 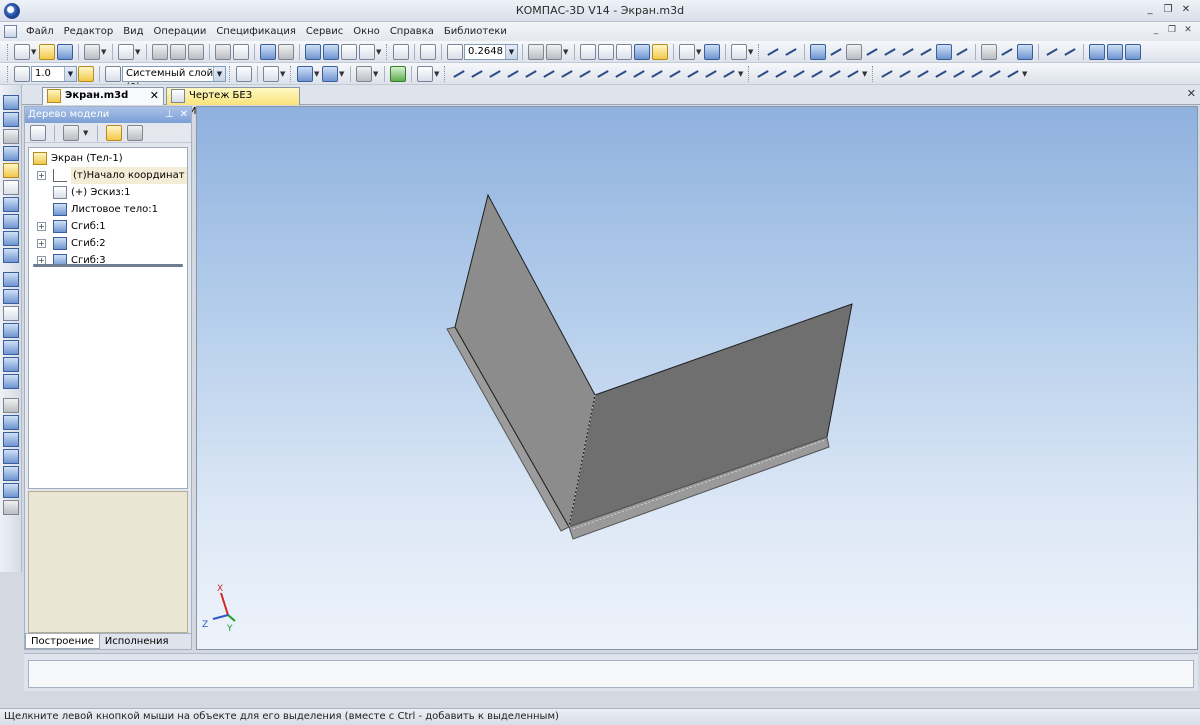 What do you see at coordinates (11, 221) in the screenshot?
I see `tool-surface-icon` at bounding box center [11, 221].